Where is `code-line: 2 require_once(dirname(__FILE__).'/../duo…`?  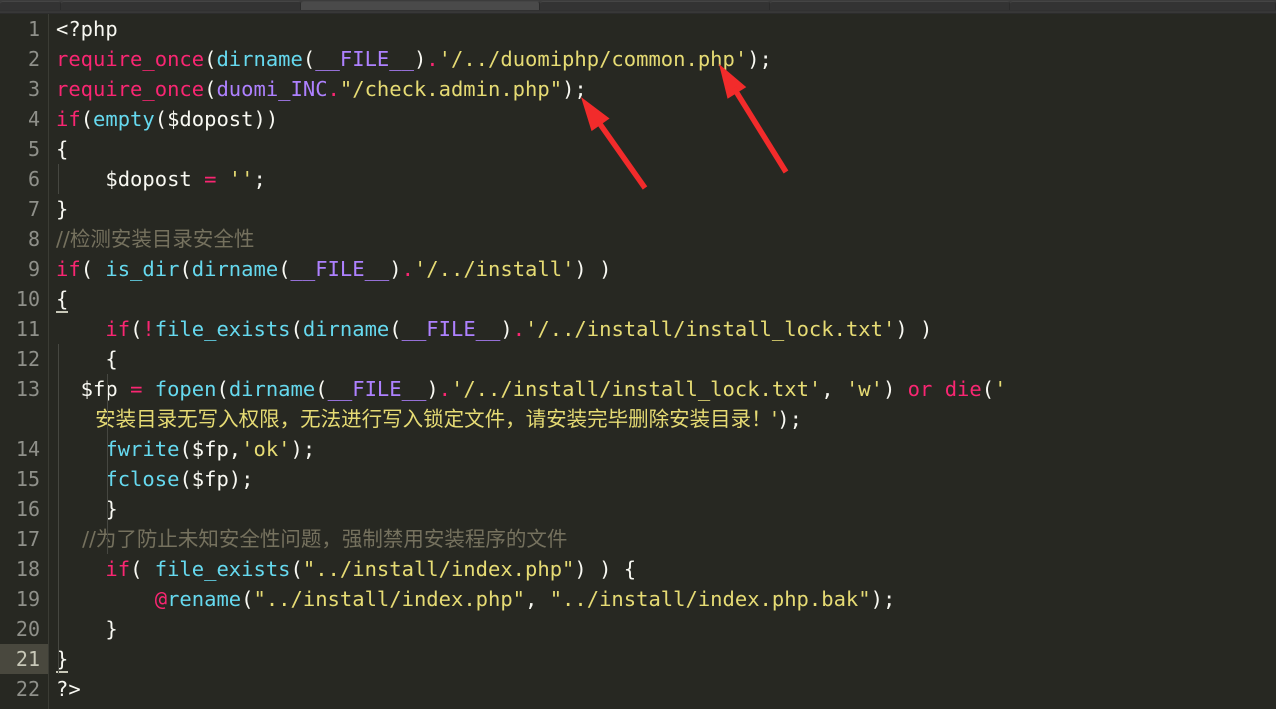
code-line: 2 require_once(dirname(__FILE__).'/../duo… is located at coordinates (638, 59).